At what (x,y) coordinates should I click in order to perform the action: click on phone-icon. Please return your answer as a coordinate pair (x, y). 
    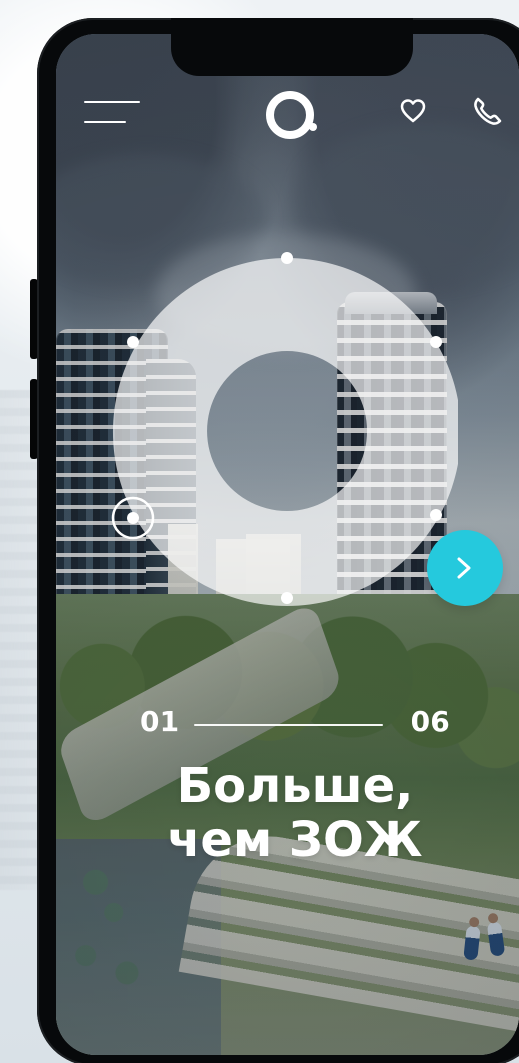
    Looking at the image, I should click on (487, 112).